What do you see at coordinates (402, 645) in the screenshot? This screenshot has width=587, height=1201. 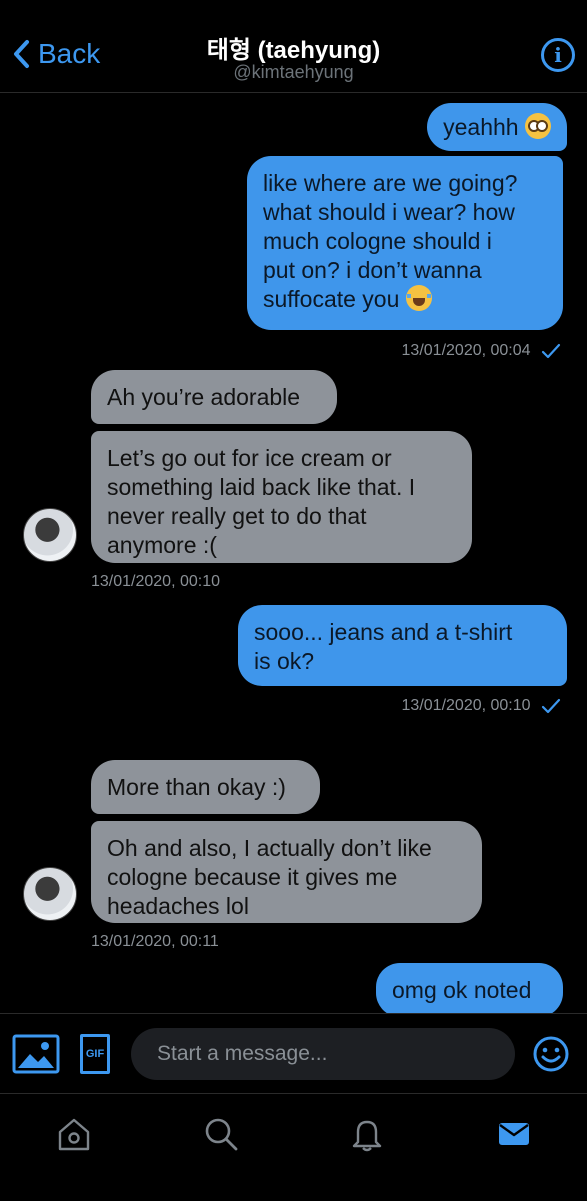 I see `message-bubble-outgoing: sooo... jeans and a t-shirt is ok?` at bounding box center [402, 645].